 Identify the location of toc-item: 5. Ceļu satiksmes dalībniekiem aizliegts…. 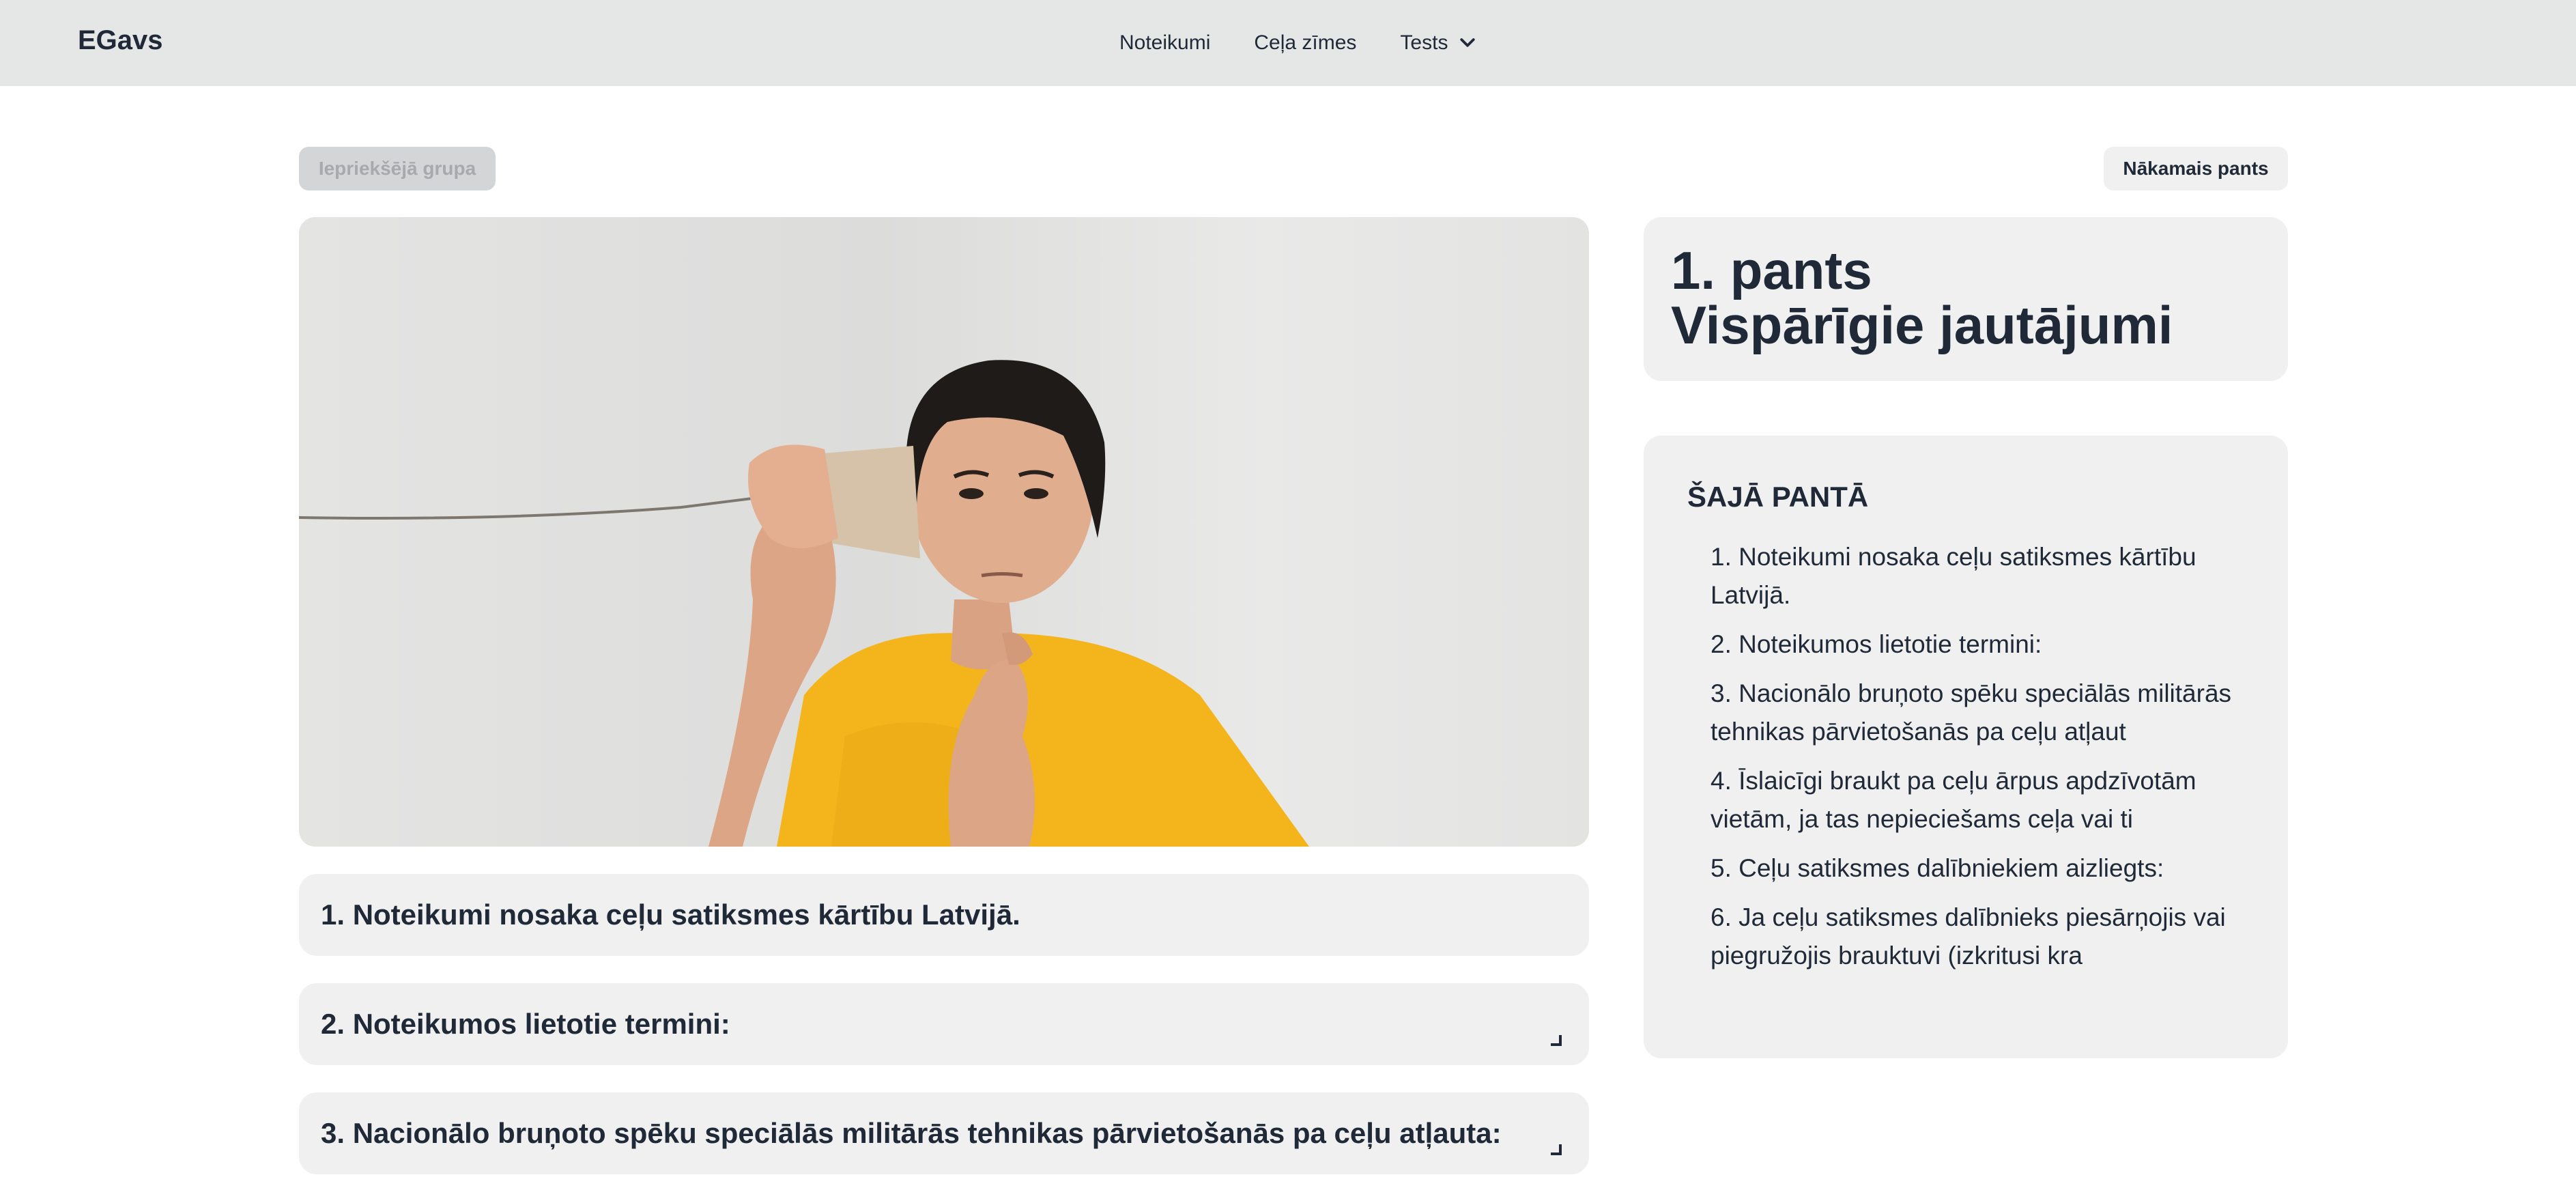
(1977, 869).